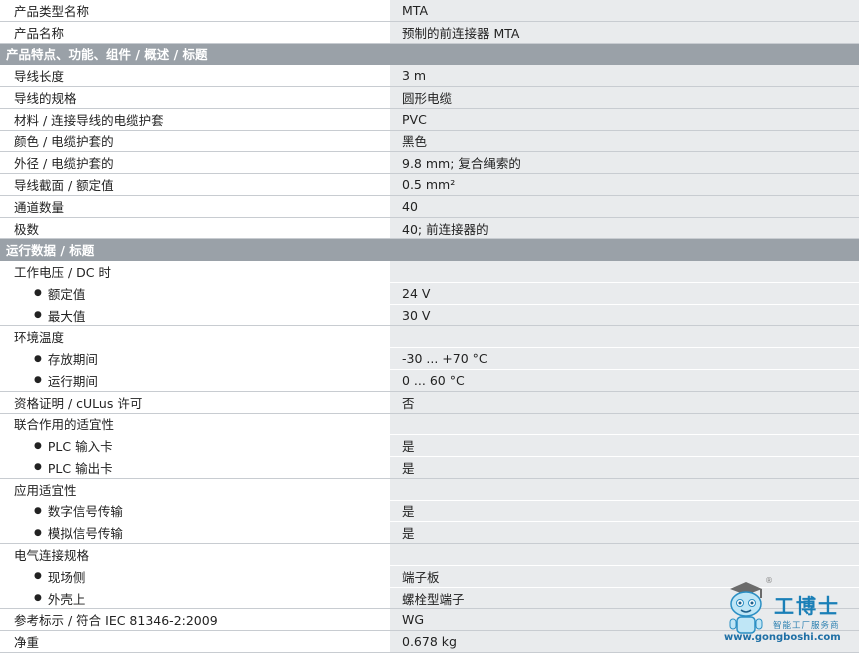 The width and height of the screenshot is (859, 658). I want to click on spec-group-row: 环境温度, so click(429, 337).